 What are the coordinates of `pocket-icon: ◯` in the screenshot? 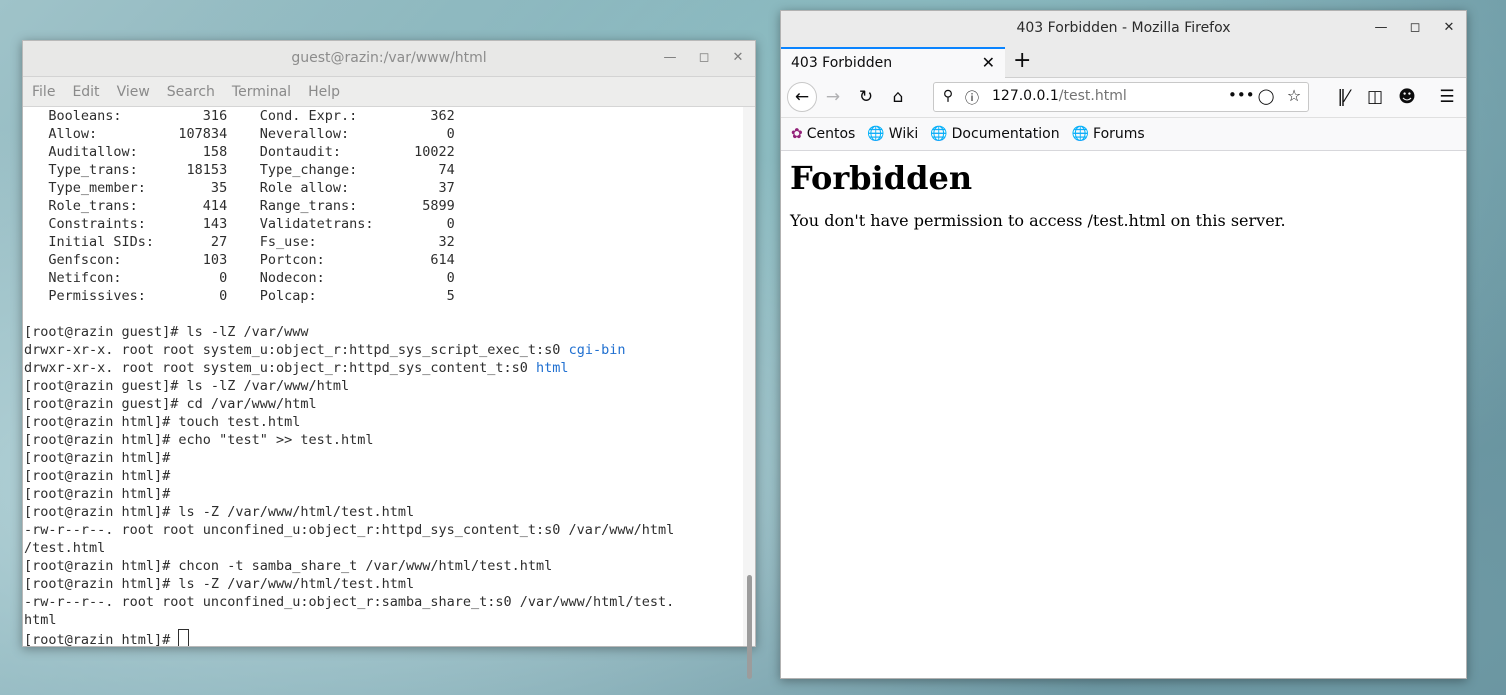 It's located at (1266, 96).